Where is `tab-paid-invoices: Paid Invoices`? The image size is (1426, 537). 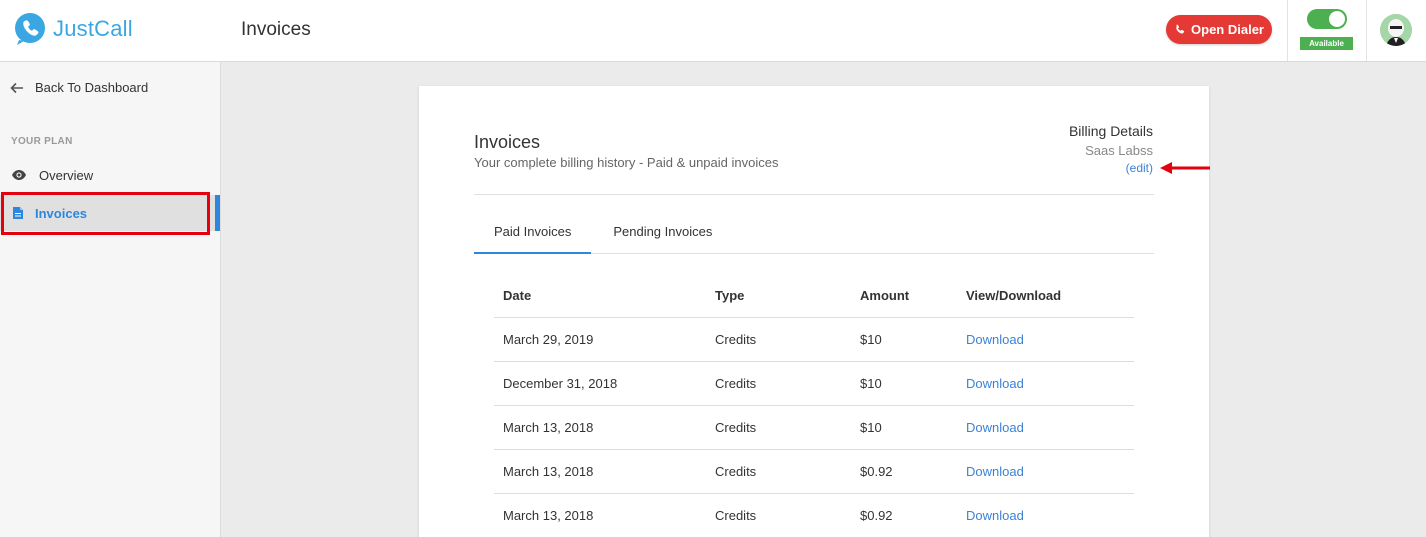
tab-paid-invoices: Paid Invoices is located at coordinates (533, 234).